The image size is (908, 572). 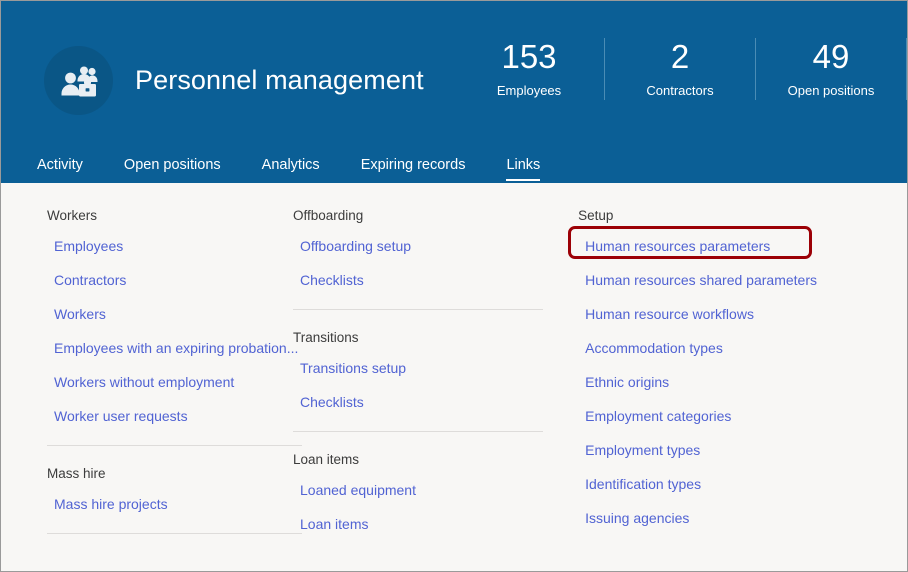 I want to click on link-loan-items: Loan items, so click(x=430, y=524).